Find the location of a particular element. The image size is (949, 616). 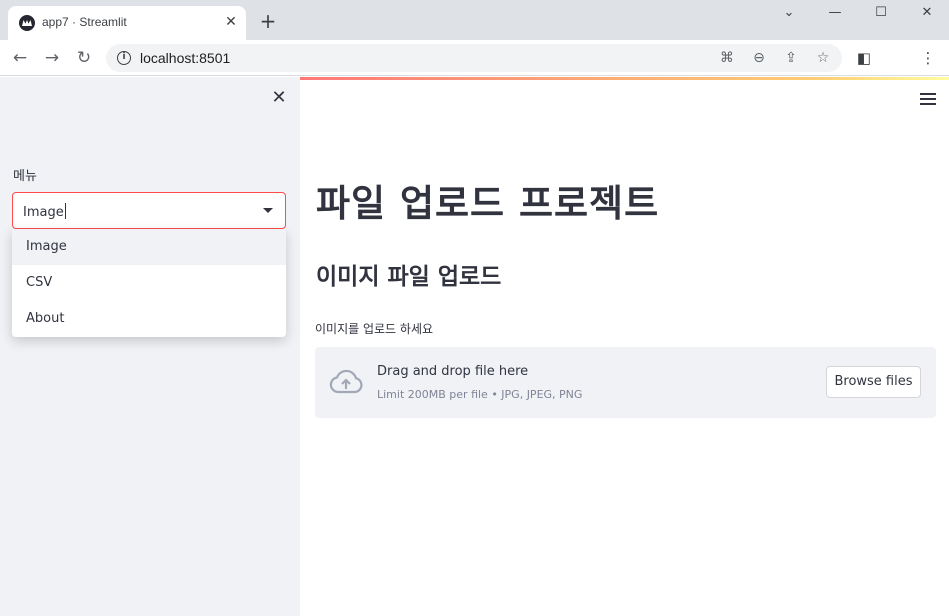

menu-option-about: About is located at coordinates (149, 319).